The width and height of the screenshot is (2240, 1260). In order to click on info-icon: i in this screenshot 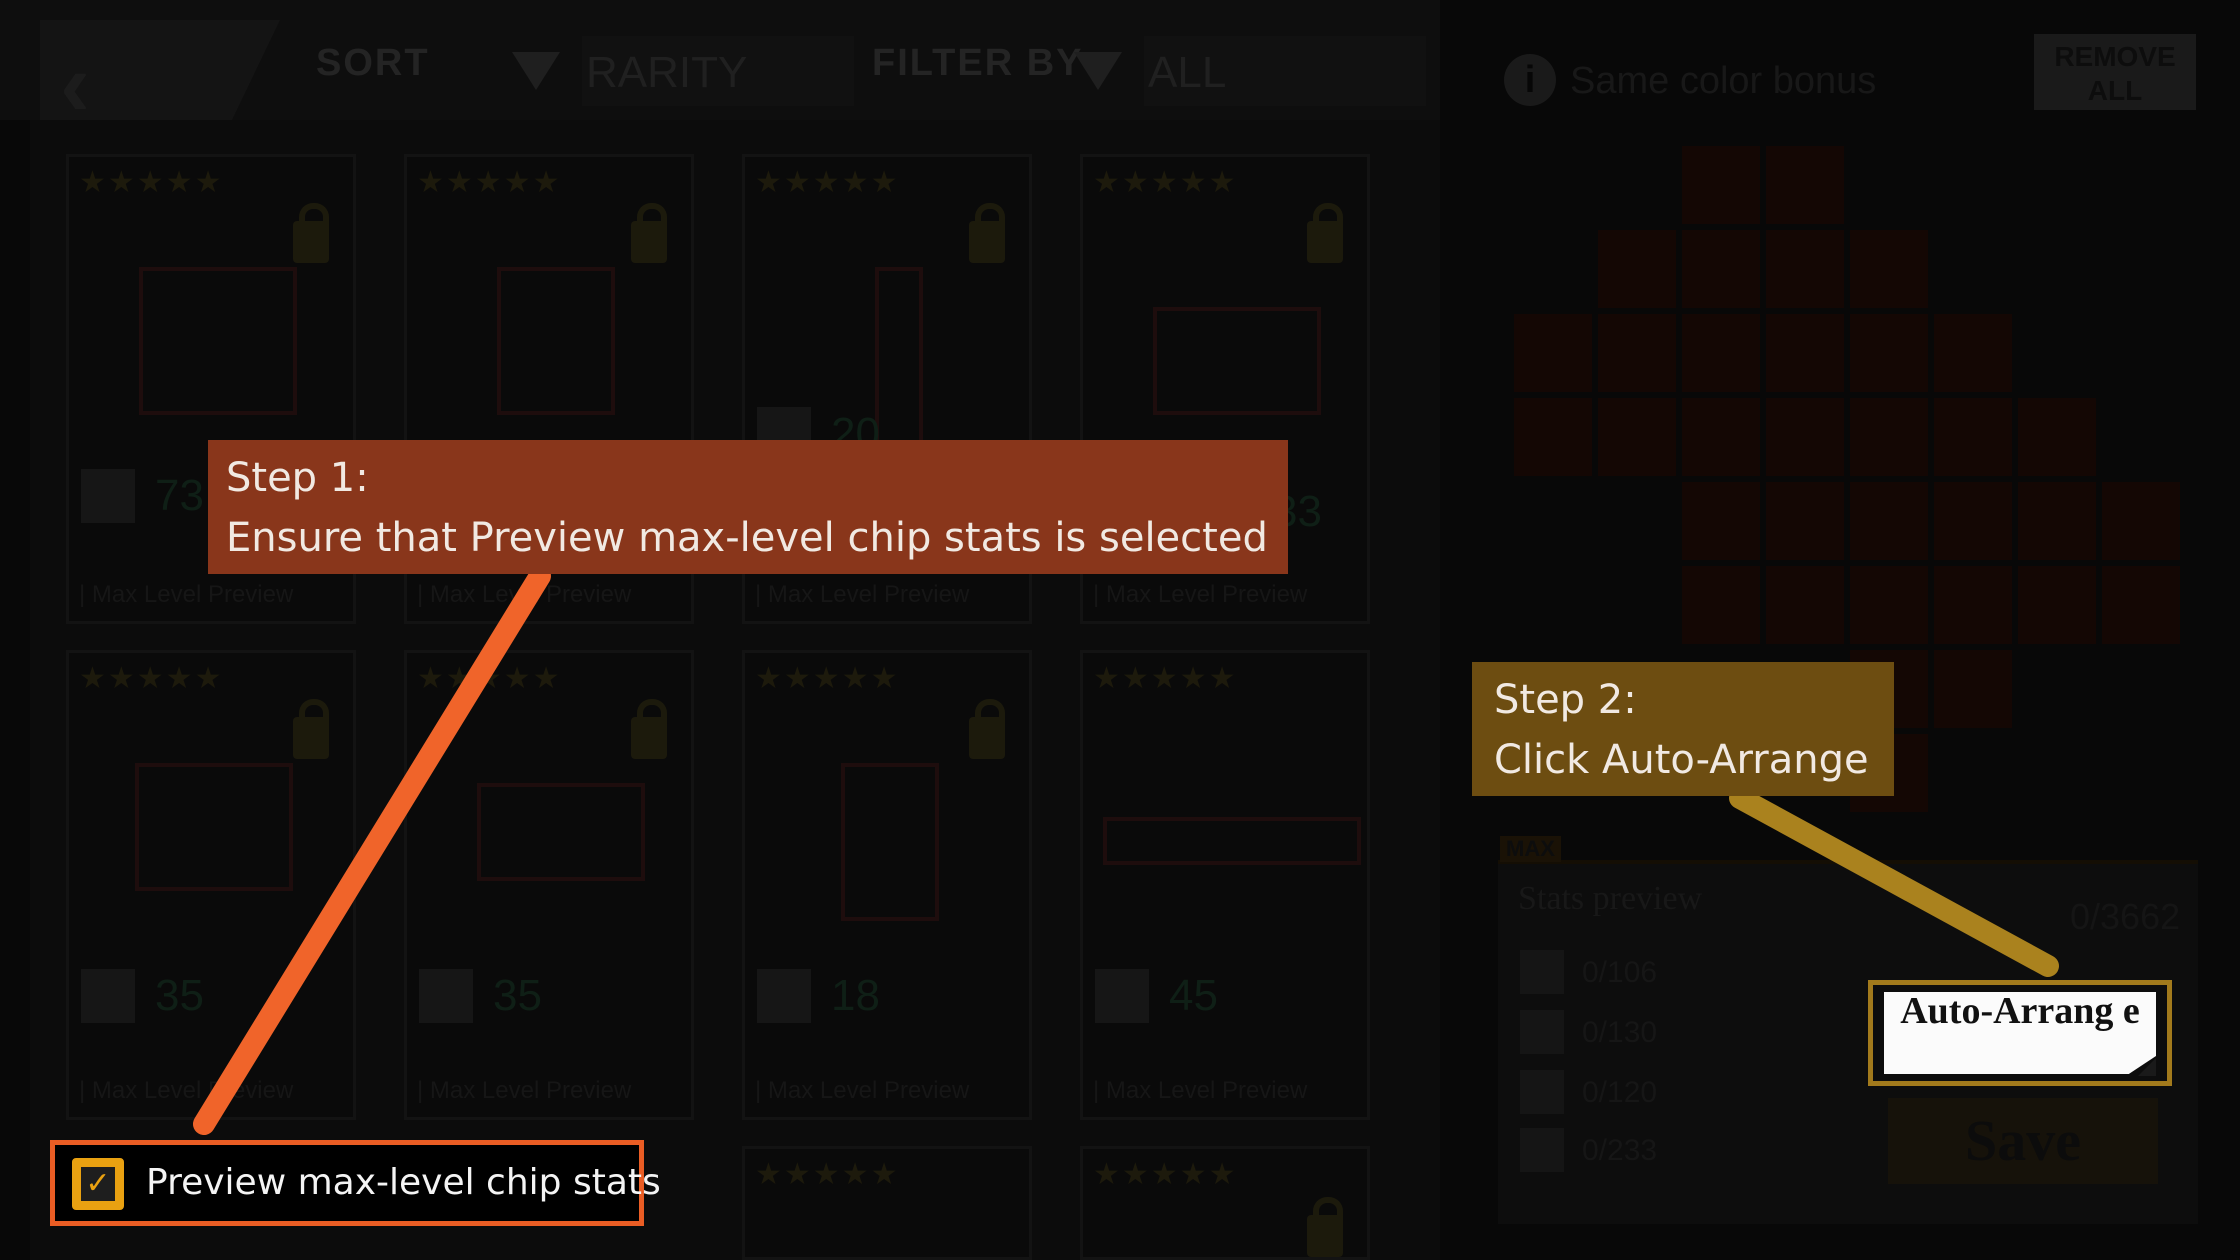, I will do `click(1530, 80)`.